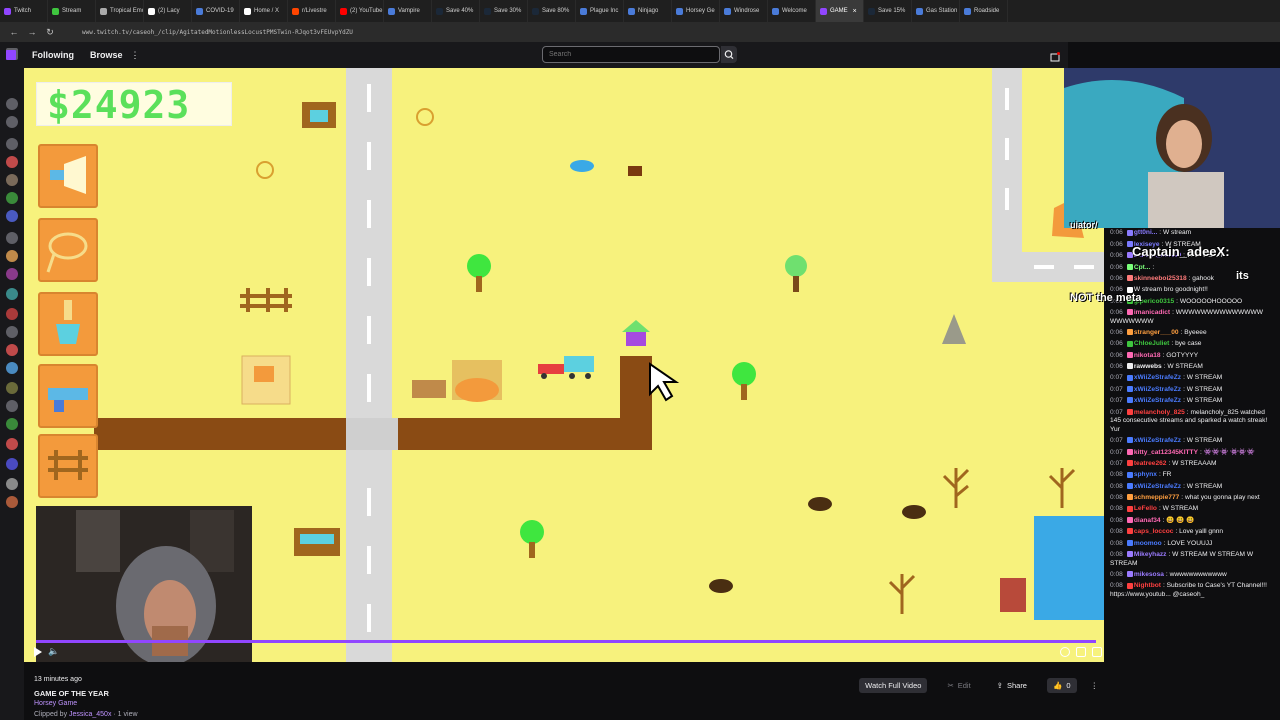 Image resolution: width=1280 pixels, height=720 pixels. I want to click on tool-potion, so click(68, 324).